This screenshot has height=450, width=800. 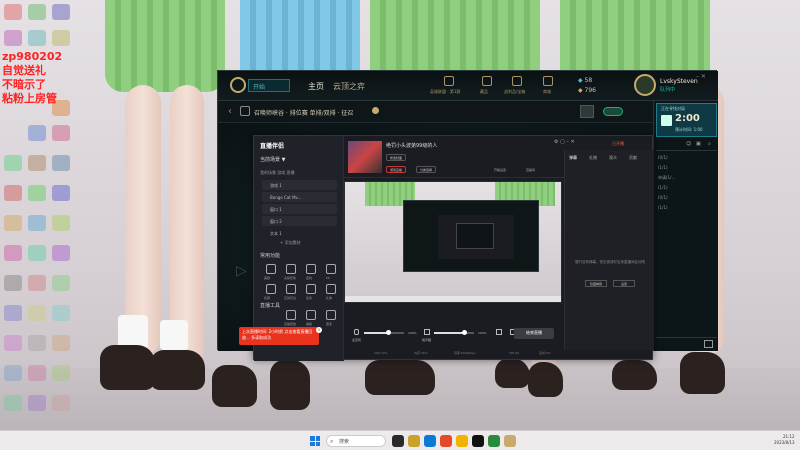 I want to click on collection-icon, so click(x=487, y=81).